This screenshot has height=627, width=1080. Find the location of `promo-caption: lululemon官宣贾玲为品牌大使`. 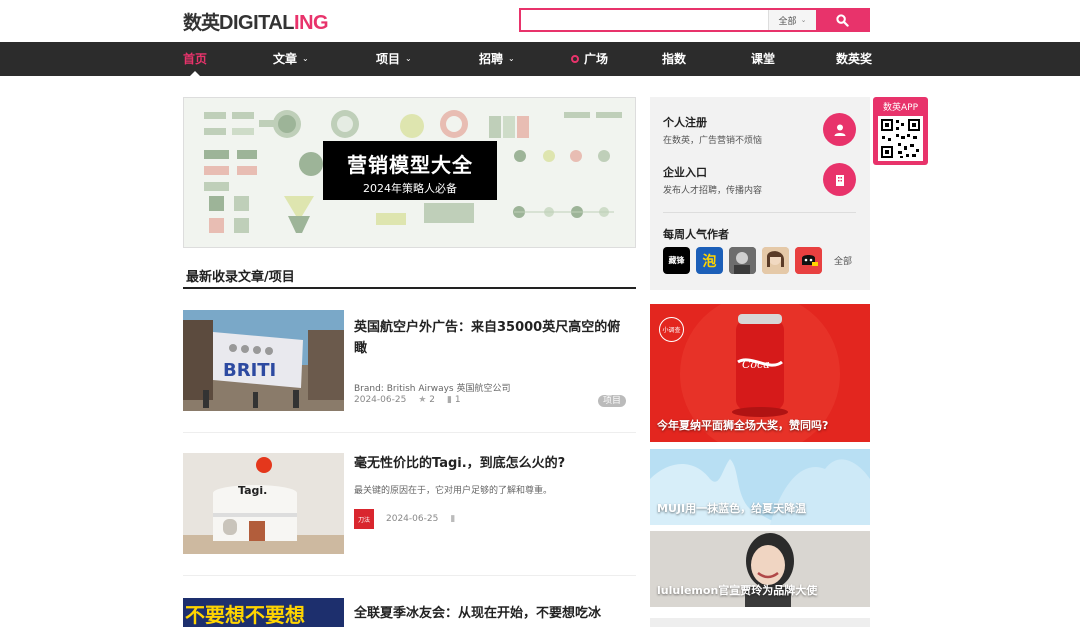

promo-caption: lululemon官宣贾玲为品牌大使 is located at coordinates (737, 590).